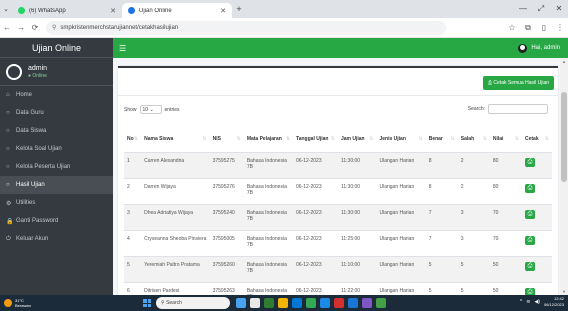  Describe the element at coordinates (175, 165) in the screenshot. I see `table-cell: Carren Alexandria` at that location.